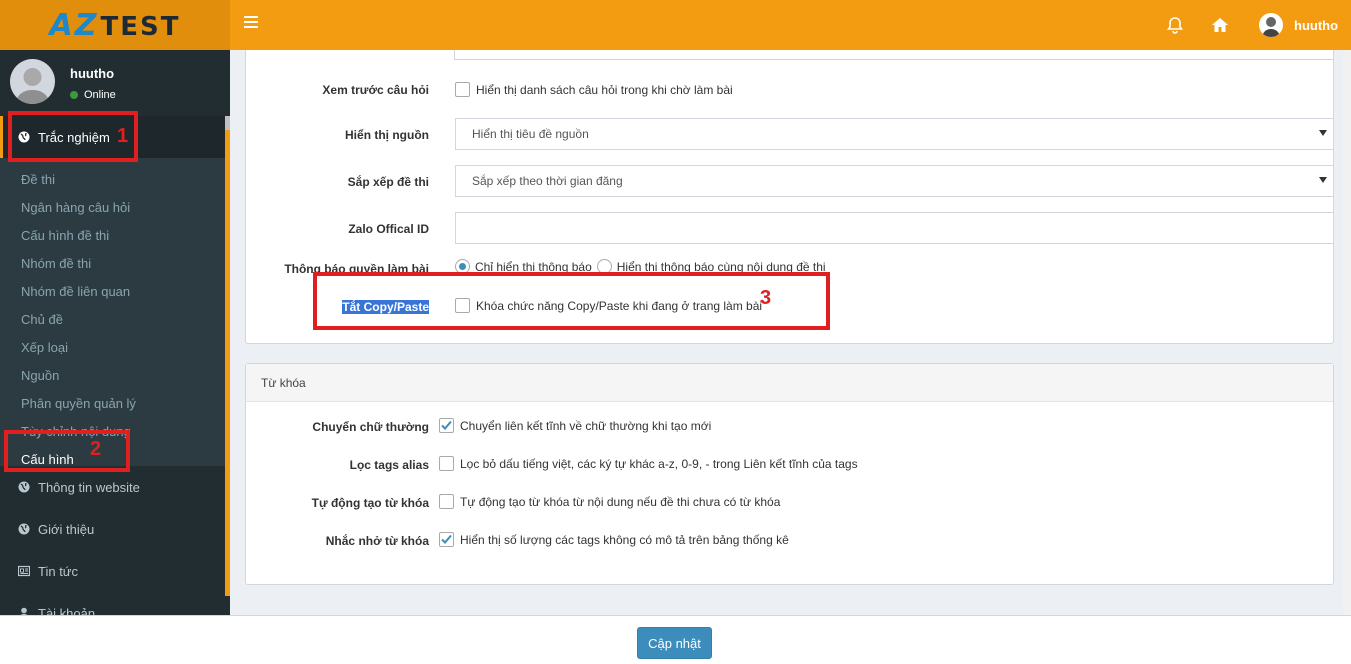 Image resolution: width=1351 pixels, height=664 pixels. Describe the element at coordinates (790, 25) in the screenshot. I see `top-navbar: huutho` at that location.